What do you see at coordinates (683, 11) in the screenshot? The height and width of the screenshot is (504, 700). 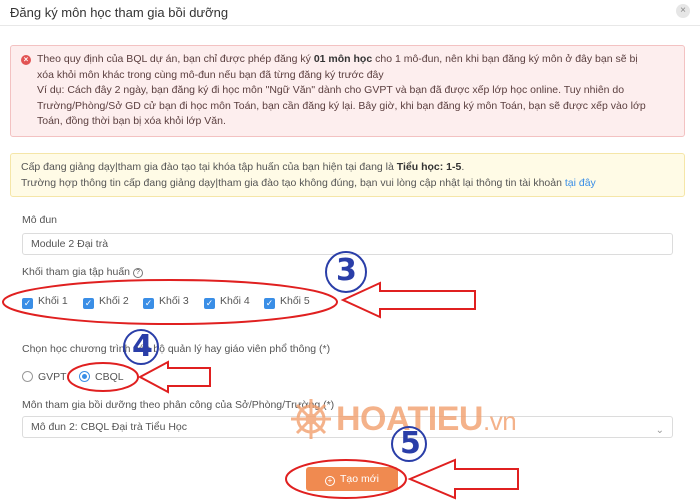 I see `close-icon: ×` at bounding box center [683, 11].